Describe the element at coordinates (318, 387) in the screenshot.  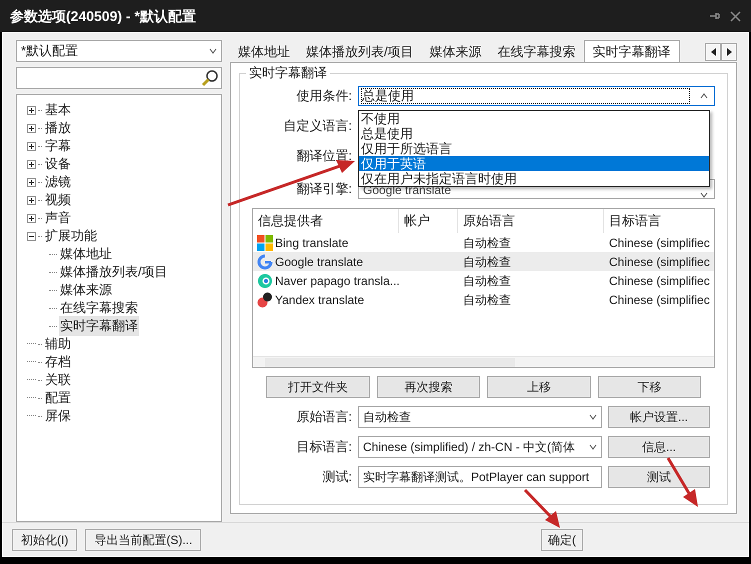
I see `action-button: 打开文件夹` at that location.